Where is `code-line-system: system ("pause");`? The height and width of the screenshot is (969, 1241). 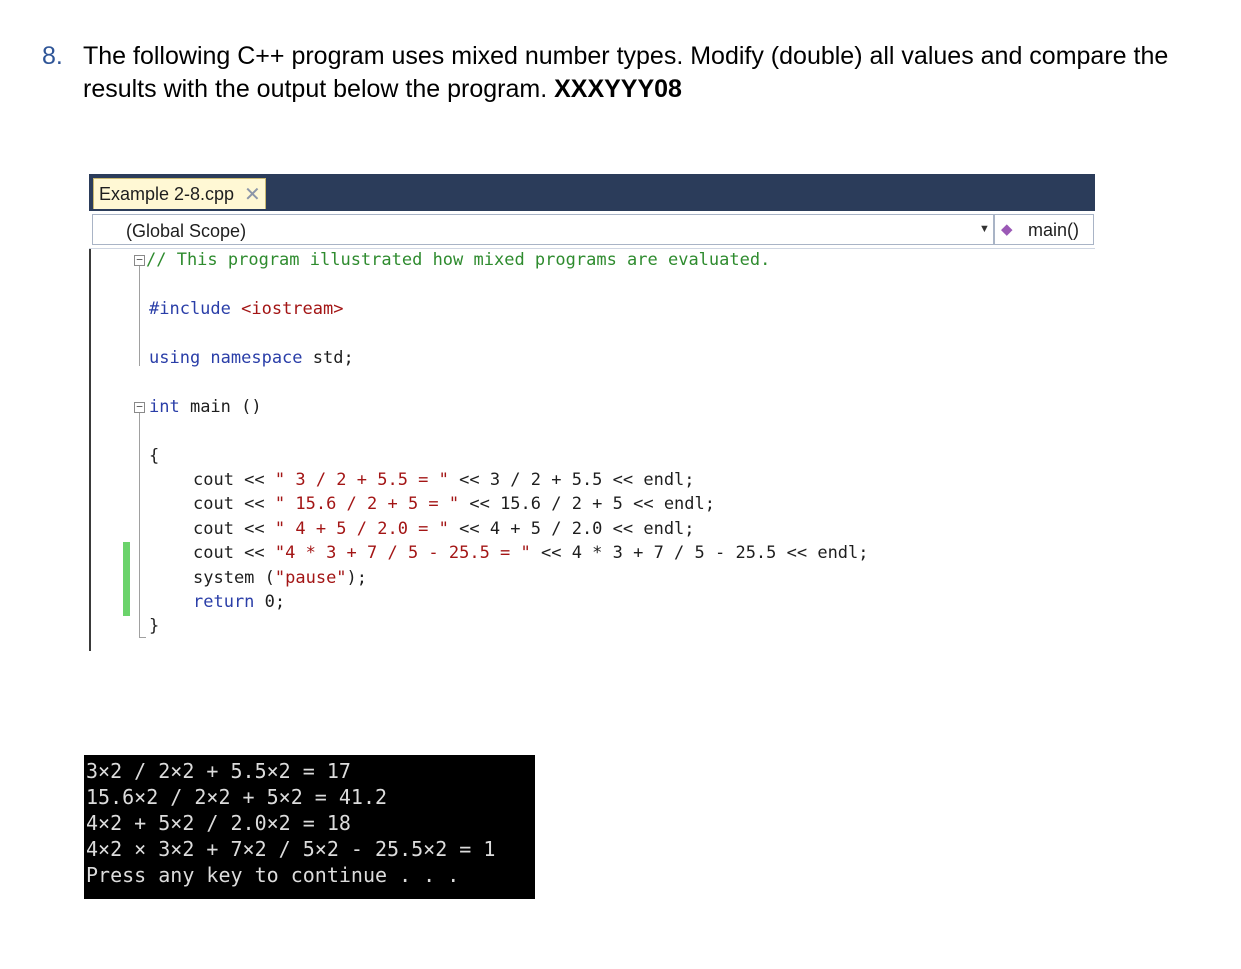 code-line-system: system ("pause"); is located at coordinates (280, 578).